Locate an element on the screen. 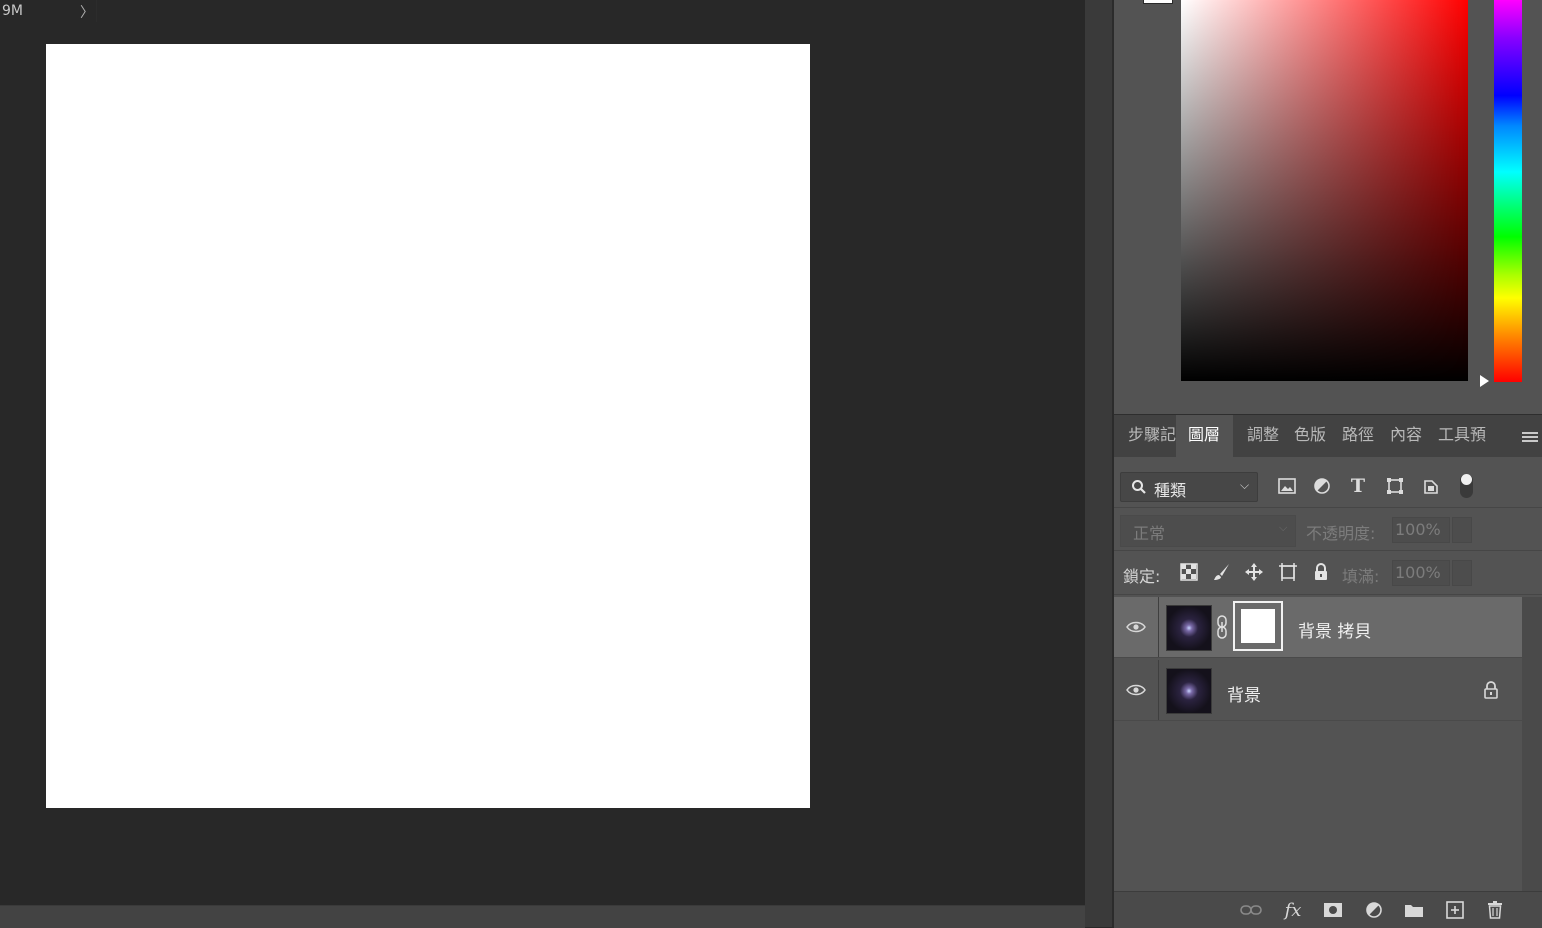  tab-paths: 路徑 is located at coordinates (1360, 436).